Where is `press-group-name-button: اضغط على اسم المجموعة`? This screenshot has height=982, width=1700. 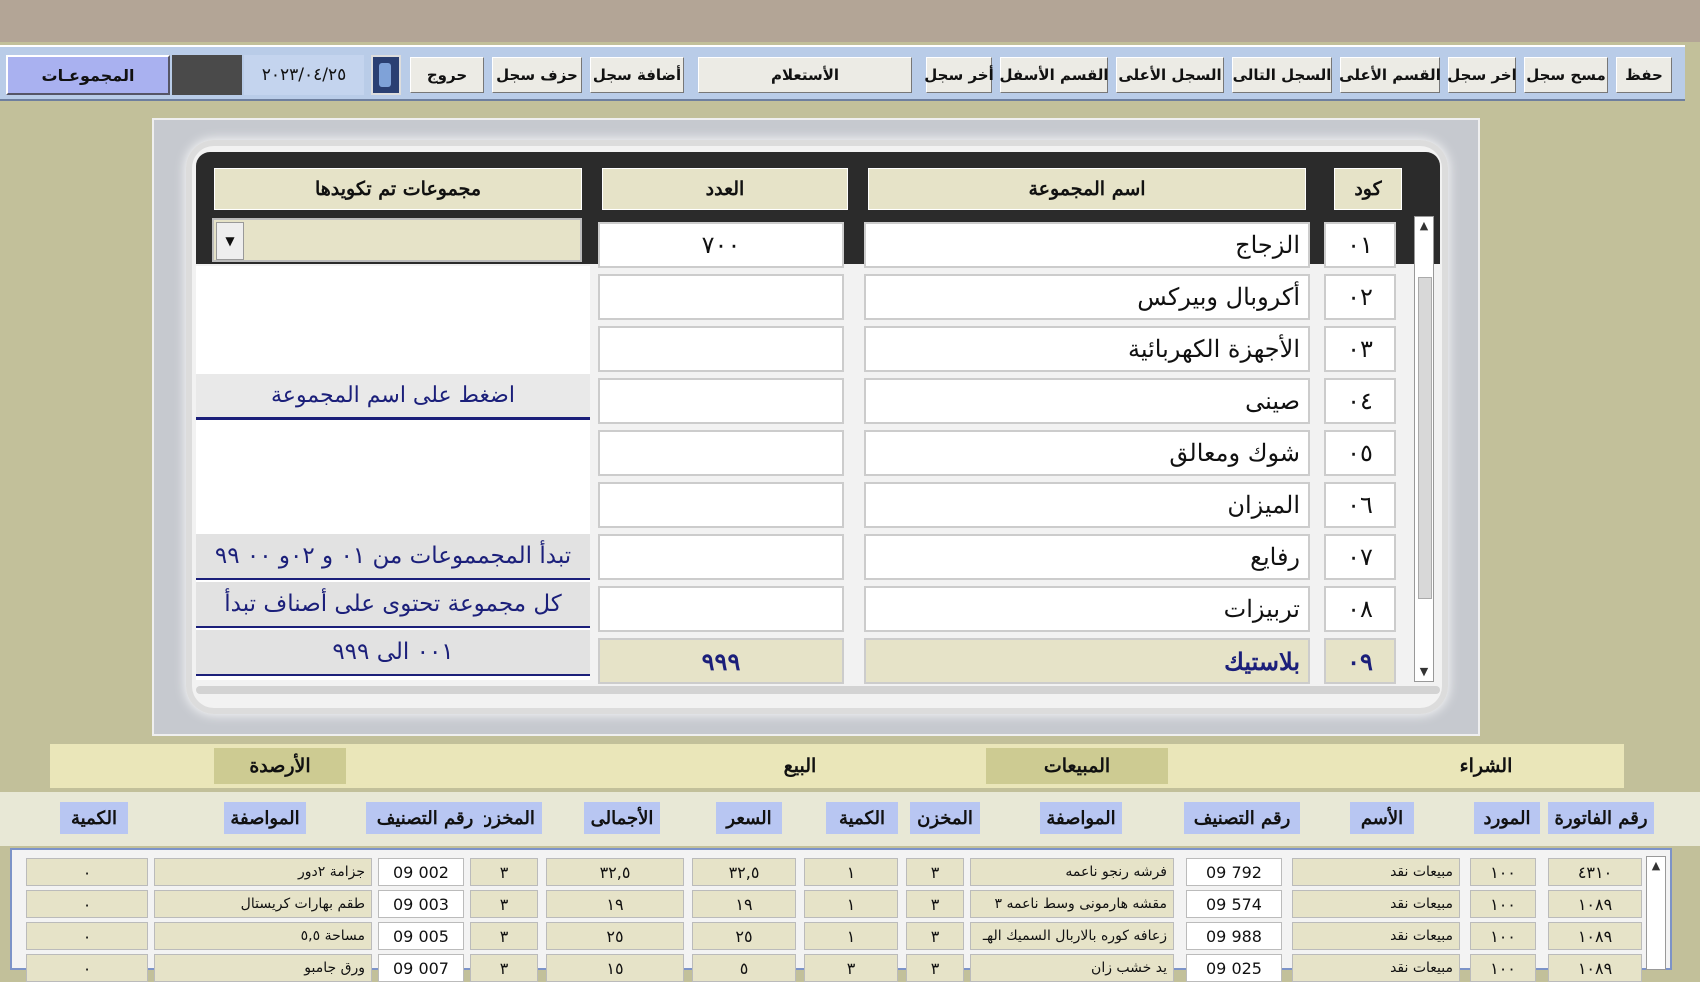
press-group-name-button: اضغط على اسم المجموعة is located at coordinates (393, 397).